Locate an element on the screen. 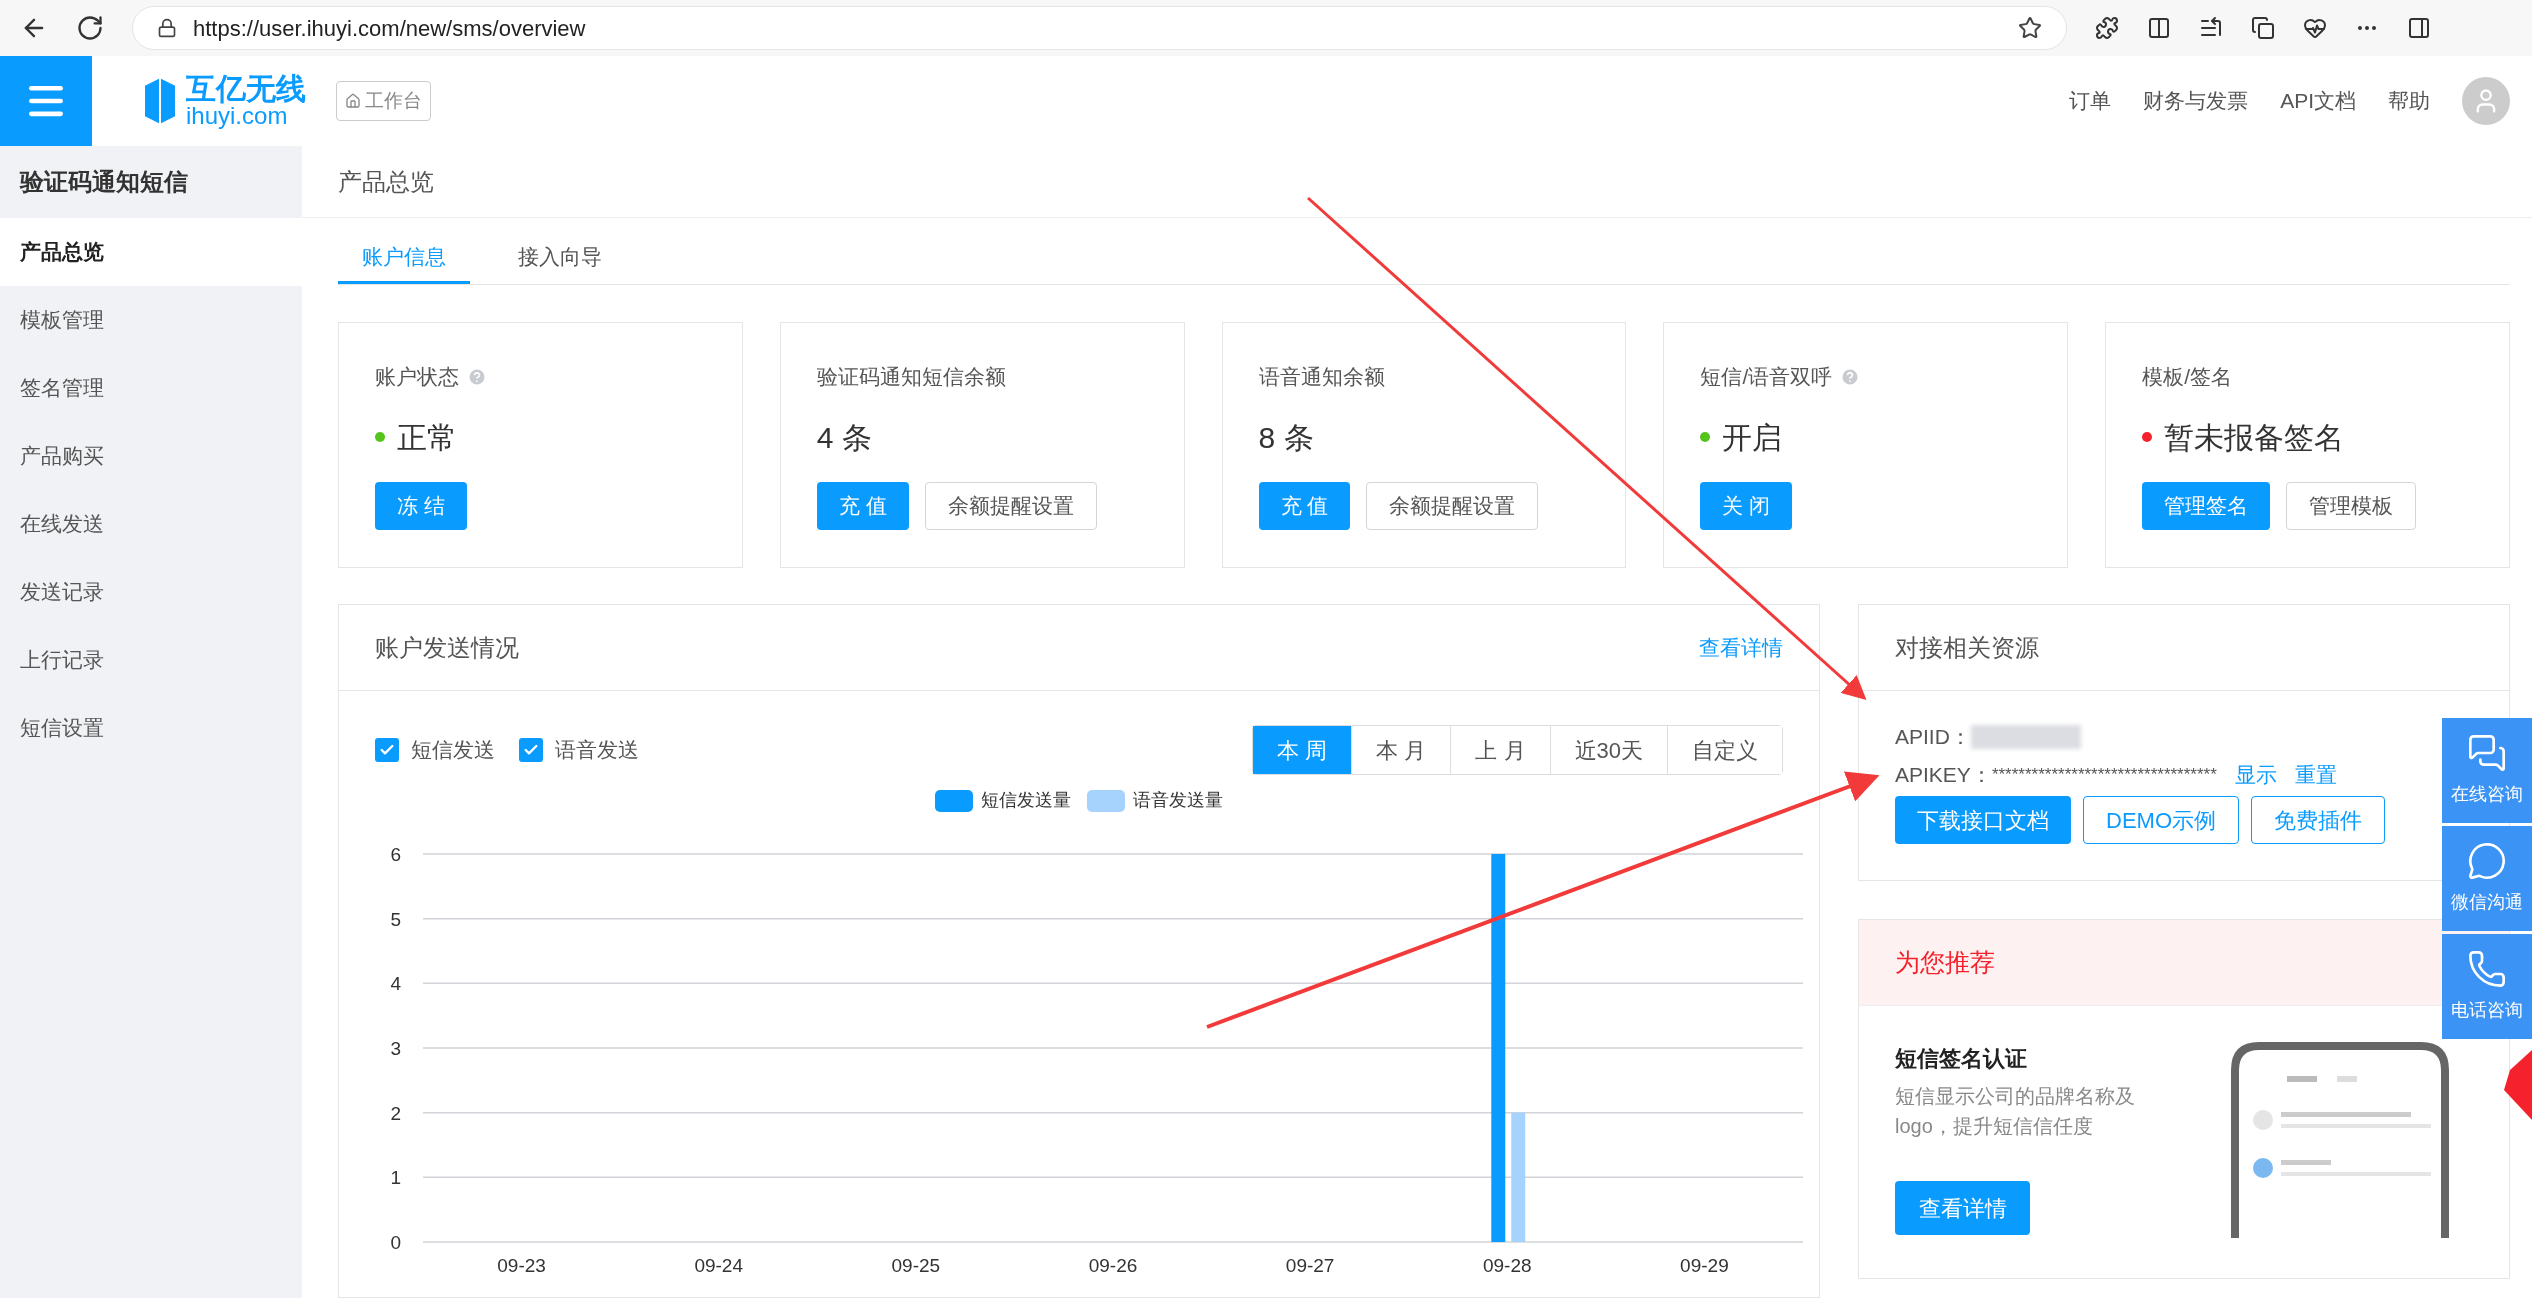  header-link: 帮助 is located at coordinates (2409, 101).